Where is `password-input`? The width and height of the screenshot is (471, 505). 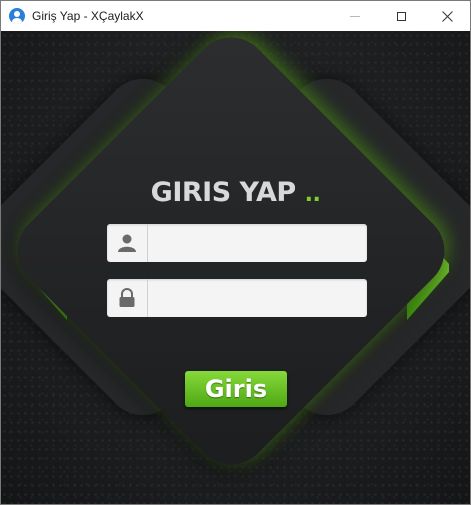 password-input is located at coordinates (257, 298).